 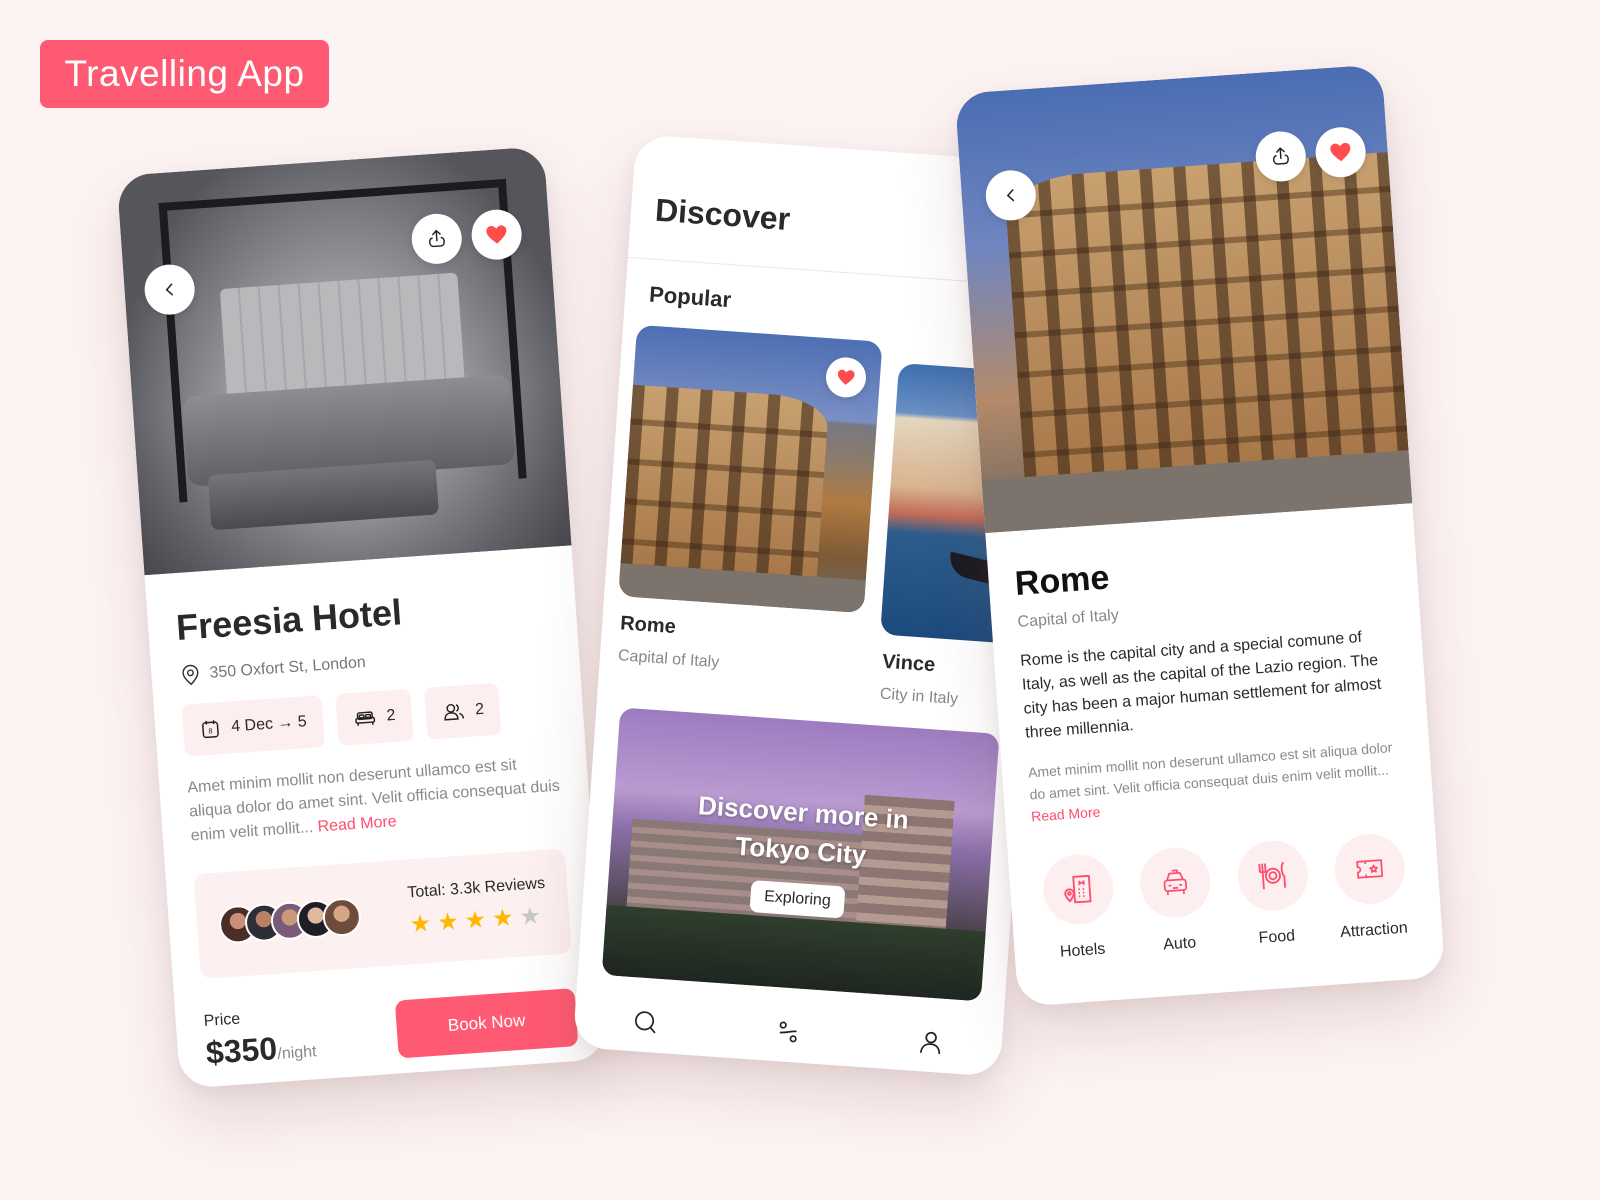 I want to click on category-label: Hotels, so click(x=1082, y=950).